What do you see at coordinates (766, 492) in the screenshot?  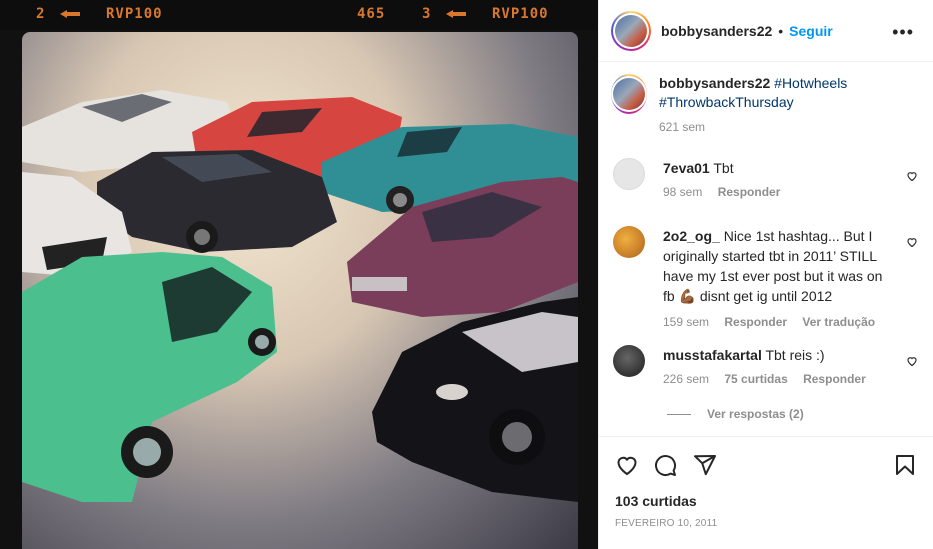 I see `post-actions: 103 curtidas FEVEREIRO 10, 2011` at bounding box center [766, 492].